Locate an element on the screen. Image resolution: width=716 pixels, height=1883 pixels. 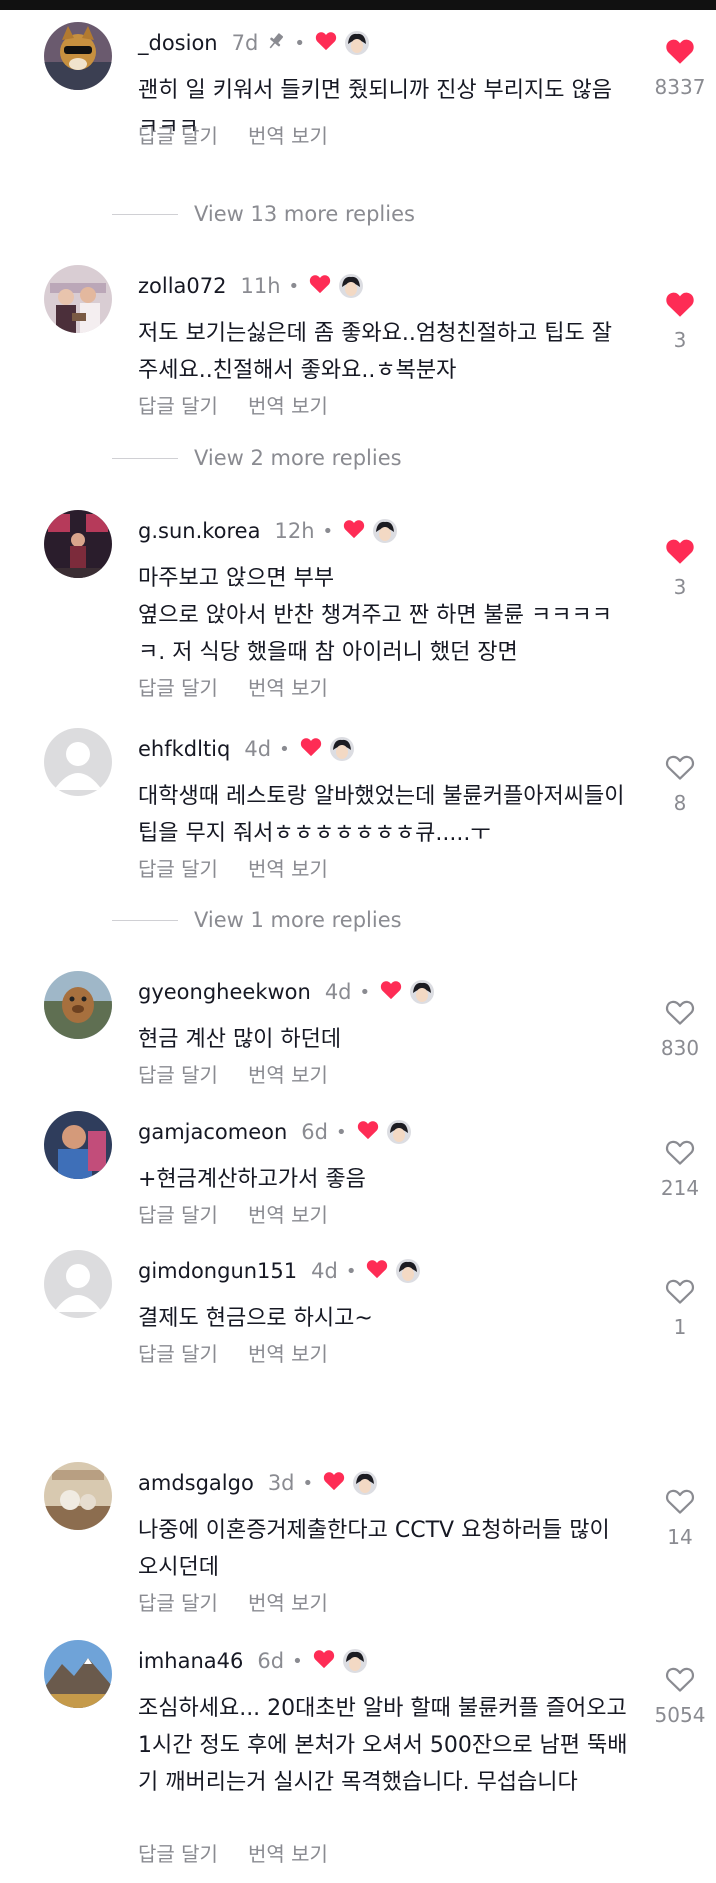
comment-text: 결제도 현금으로 하시고~ is located at coordinates (255, 1318).